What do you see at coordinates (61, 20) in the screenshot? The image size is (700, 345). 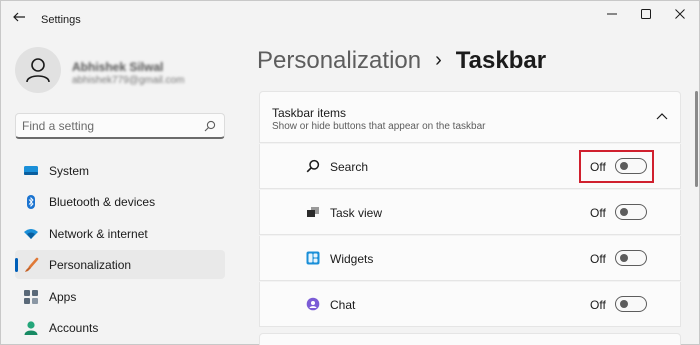 I see `app-title: Settings` at bounding box center [61, 20].